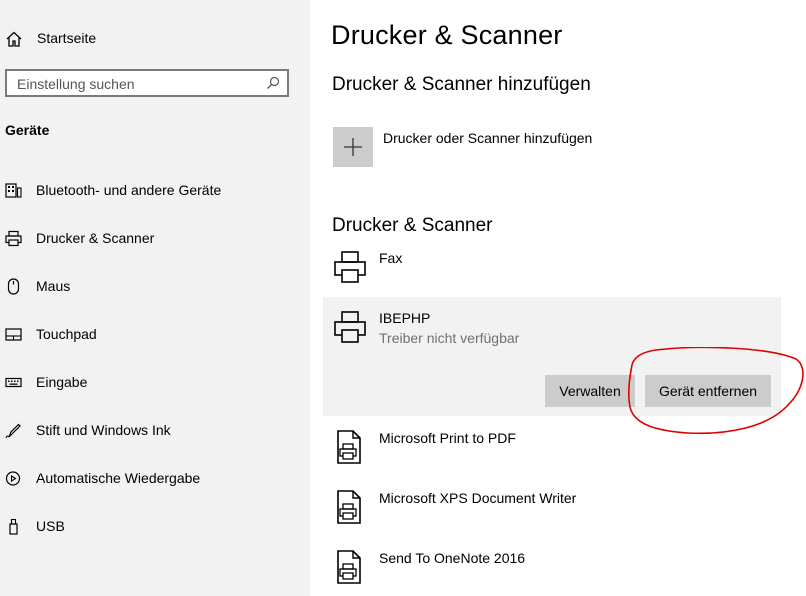 The height and width of the screenshot is (596, 806). Describe the element at coordinates (152, 286) in the screenshot. I see `sidebar-item-mouse: Maus` at that location.